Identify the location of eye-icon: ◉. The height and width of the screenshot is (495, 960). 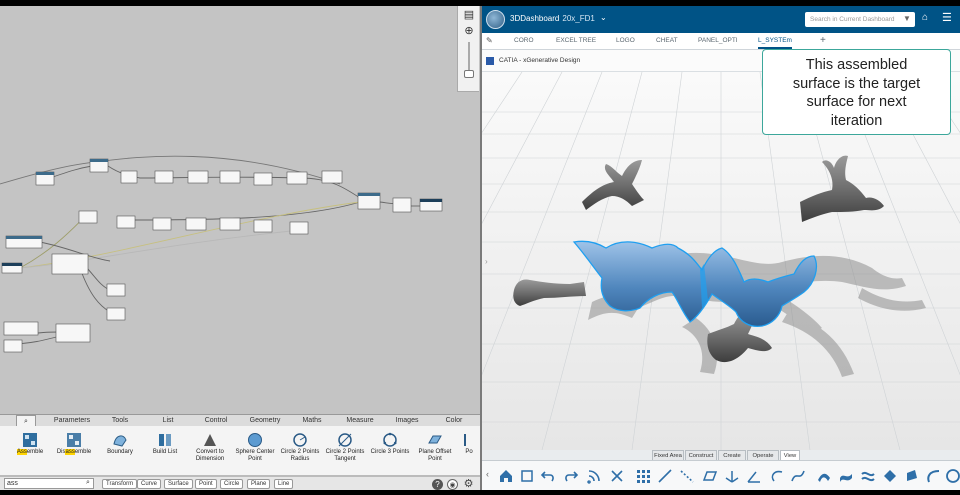
(452, 484).